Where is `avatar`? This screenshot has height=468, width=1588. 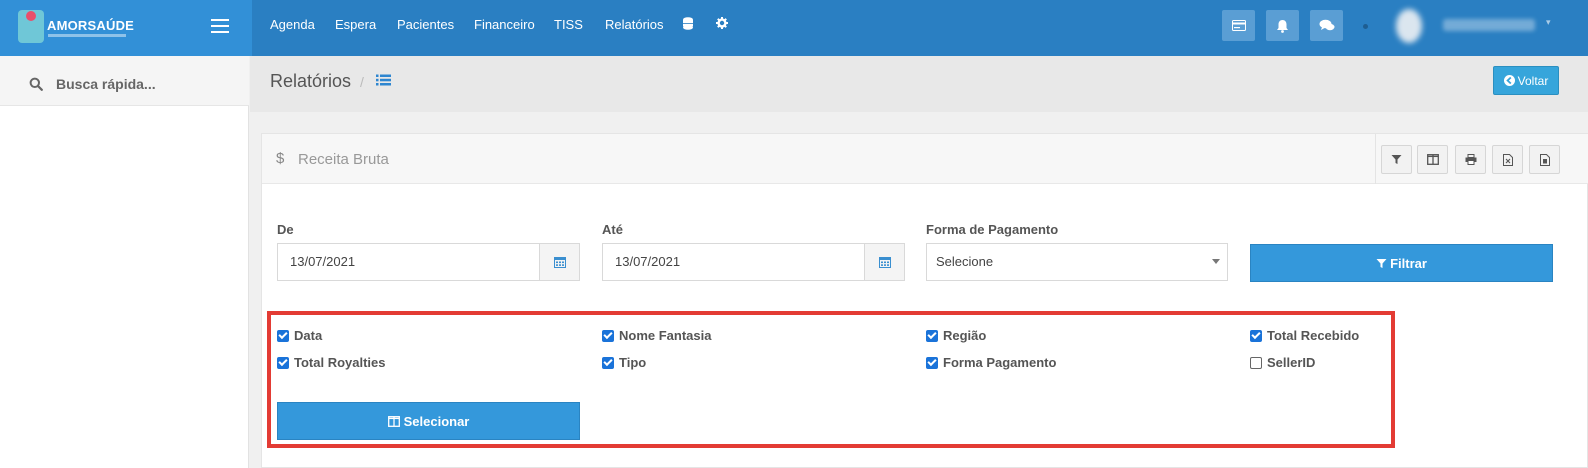
avatar is located at coordinates (1409, 26).